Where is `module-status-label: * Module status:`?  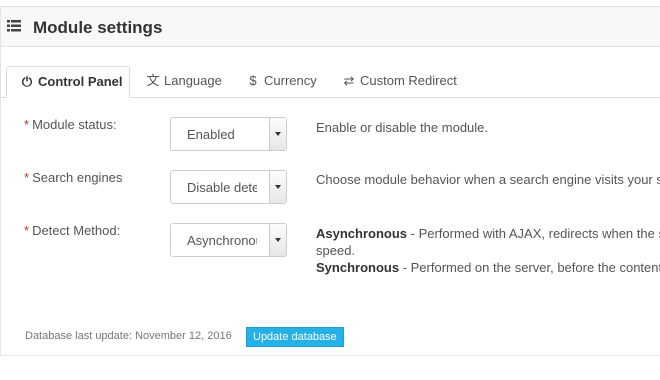 module-status-label: * Module status: is located at coordinates (70, 124).